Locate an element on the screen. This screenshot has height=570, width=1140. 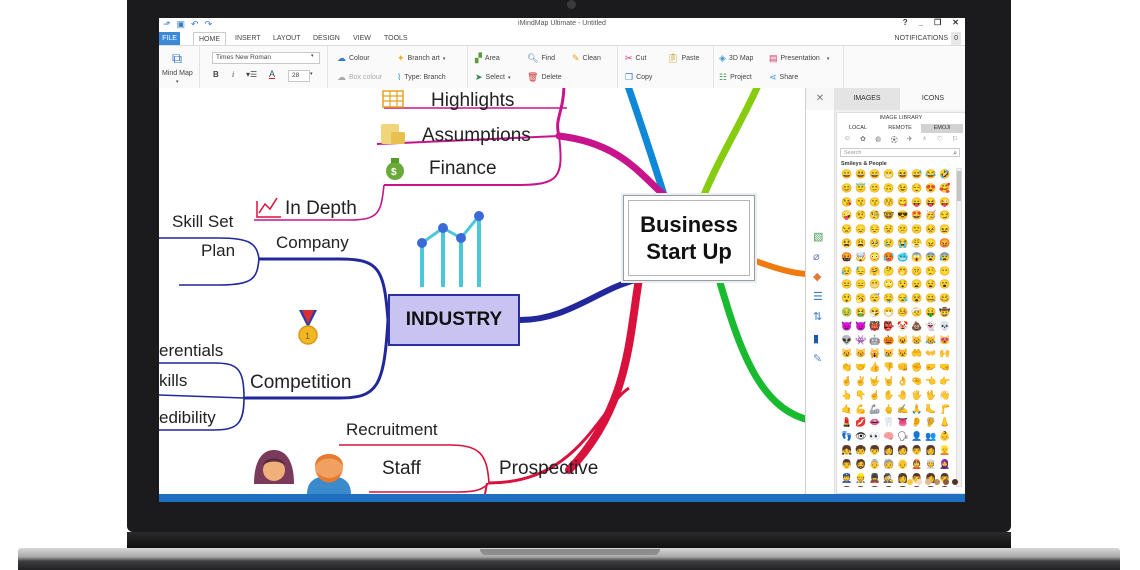
node-skill-set: Skill Set is located at coordinates (202, 222).